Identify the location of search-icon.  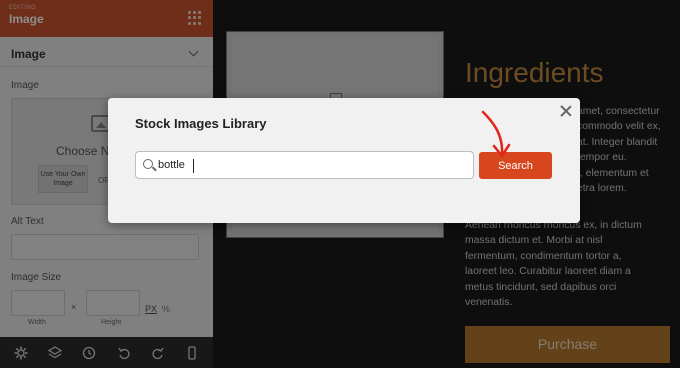
(148, 164).